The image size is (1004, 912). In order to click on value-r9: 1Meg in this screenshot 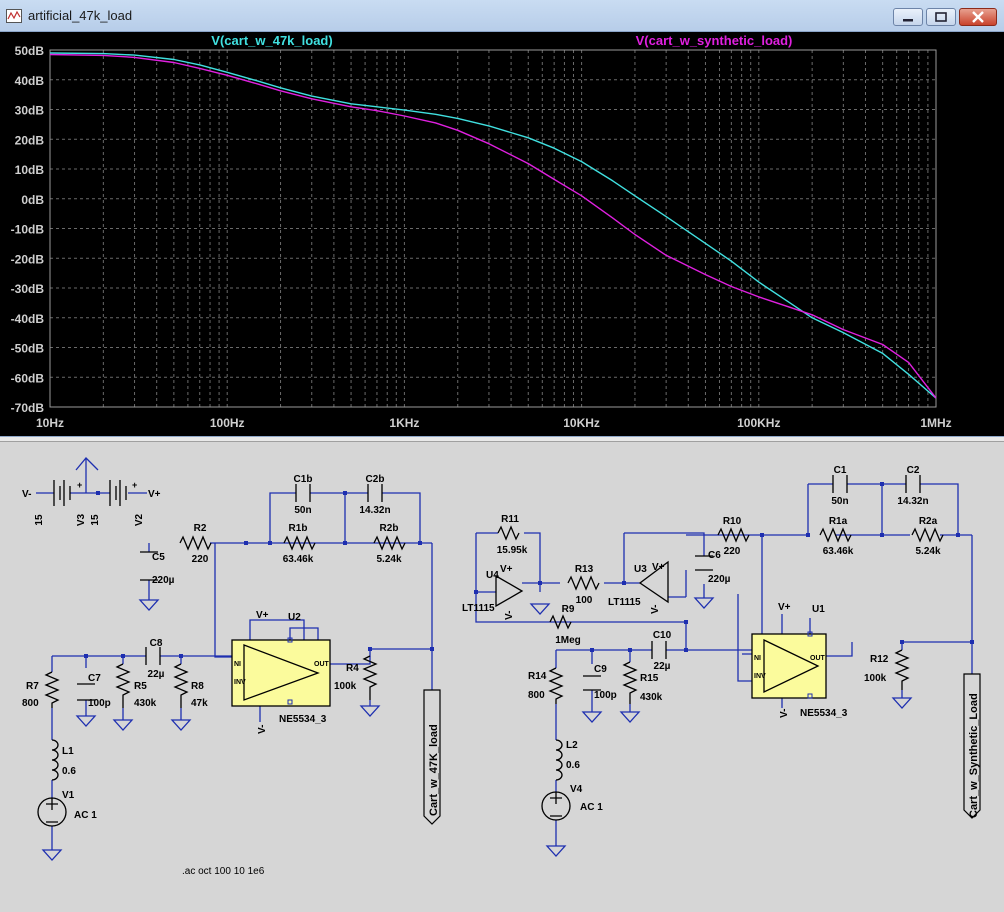, I will do `click(568, 640)`.